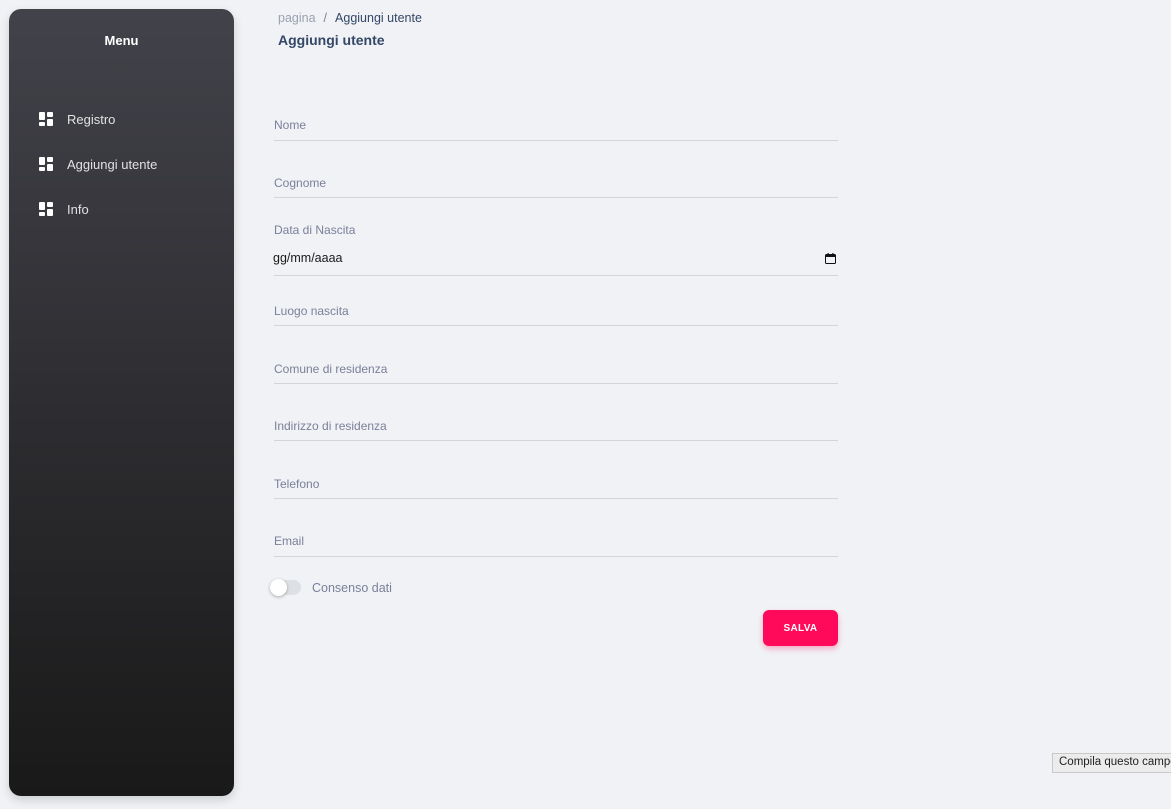  Describe the element at coordinates (64, 209) in the screenshot. I see `sidebar-item-info: Info` at that location.